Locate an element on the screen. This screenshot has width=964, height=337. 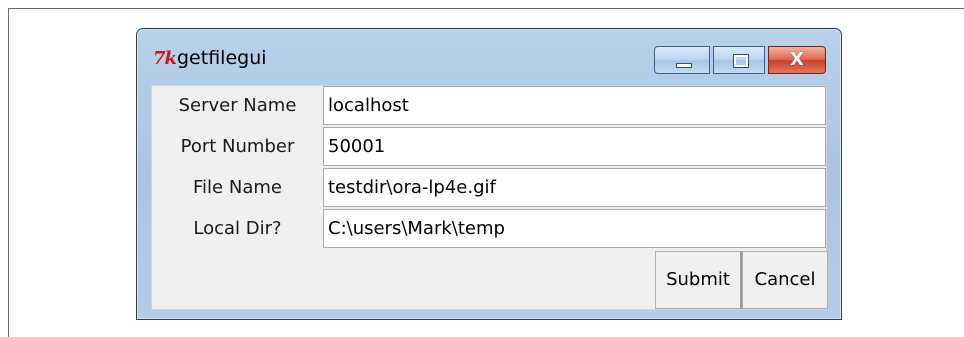
window-caption-buttons: X is located at coordinates (740, 60).